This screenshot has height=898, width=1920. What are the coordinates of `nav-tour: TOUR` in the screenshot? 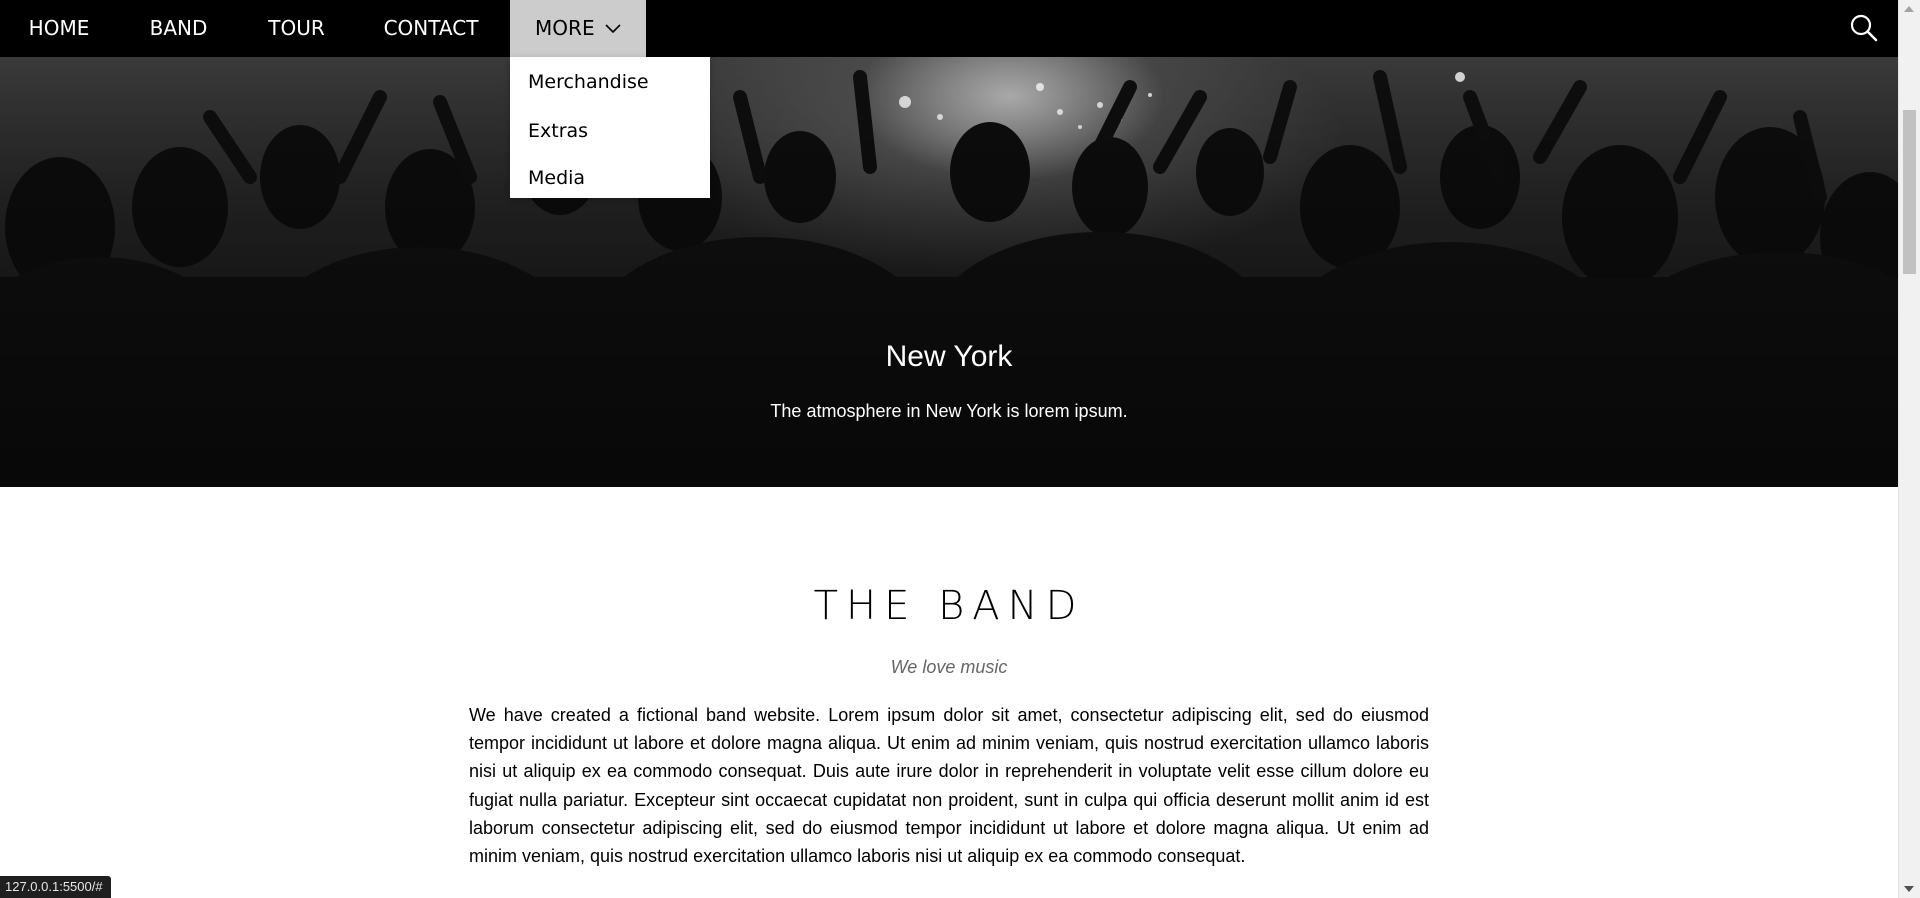 It's located at (296, 28).